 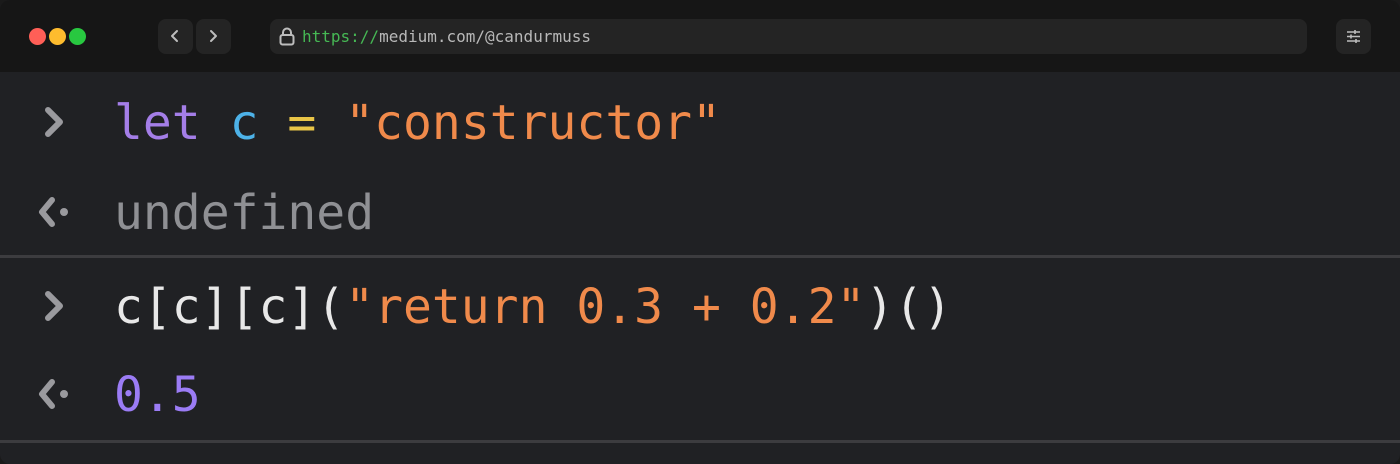 I want to click on minimize-window-button, so click(x=57, y=36).